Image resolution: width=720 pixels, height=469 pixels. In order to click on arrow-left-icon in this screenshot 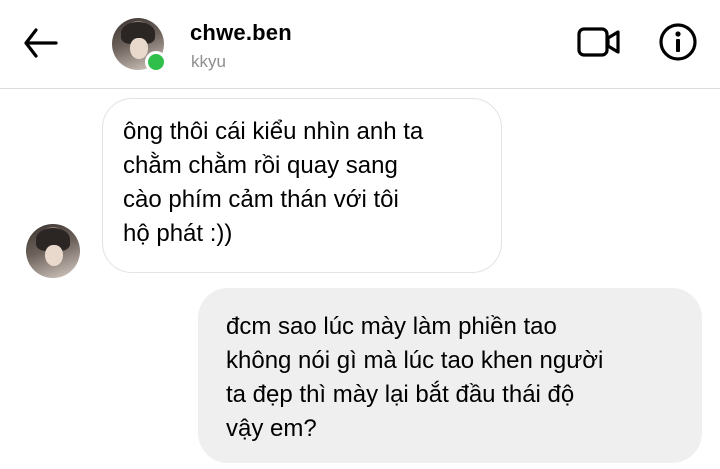, I will do `click(41, 43)`.